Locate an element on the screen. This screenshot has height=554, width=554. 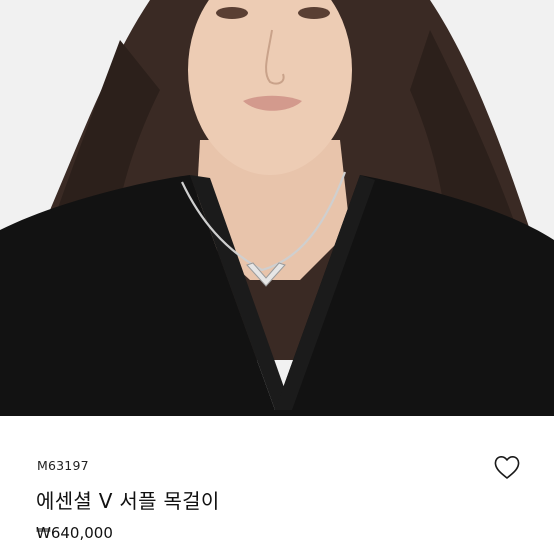
product-sku: M63197 is located at coordinates (63, 465).